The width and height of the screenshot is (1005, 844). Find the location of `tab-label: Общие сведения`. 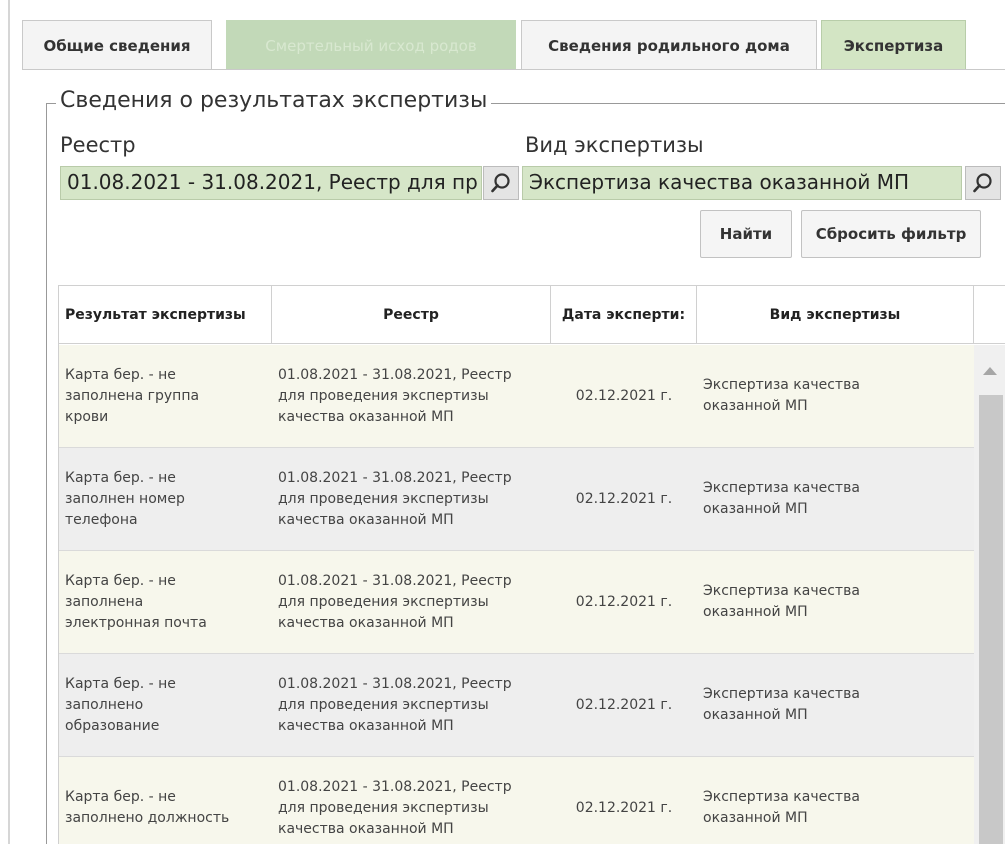

tab-label: Общие сведения is located at coordinates (117, 45).